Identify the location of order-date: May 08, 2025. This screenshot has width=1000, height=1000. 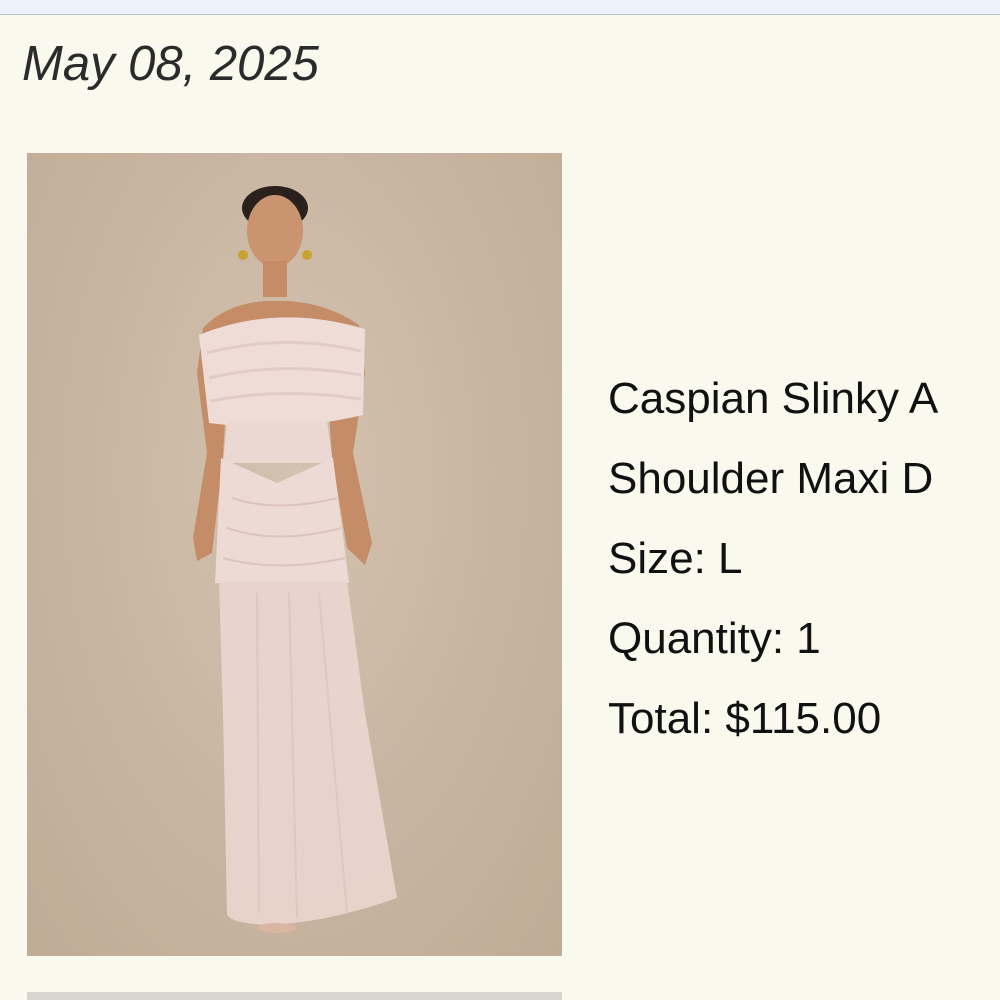
(170, 64).